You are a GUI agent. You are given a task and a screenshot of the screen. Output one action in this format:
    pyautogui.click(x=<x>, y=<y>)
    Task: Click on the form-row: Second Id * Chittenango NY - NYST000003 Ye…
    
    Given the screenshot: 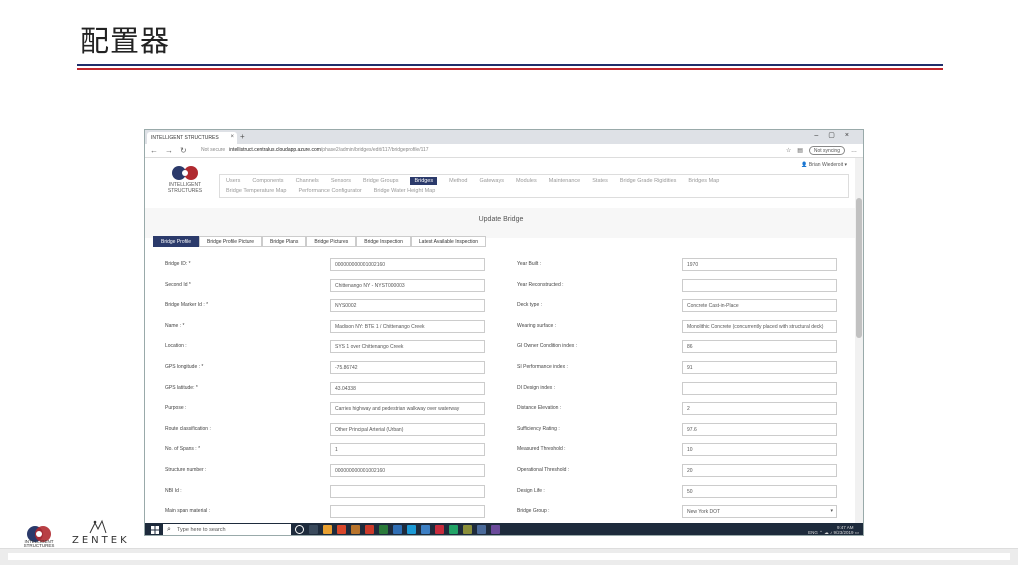 What is the action you would take?
    pyautogui.click(x=501, y=288)
    